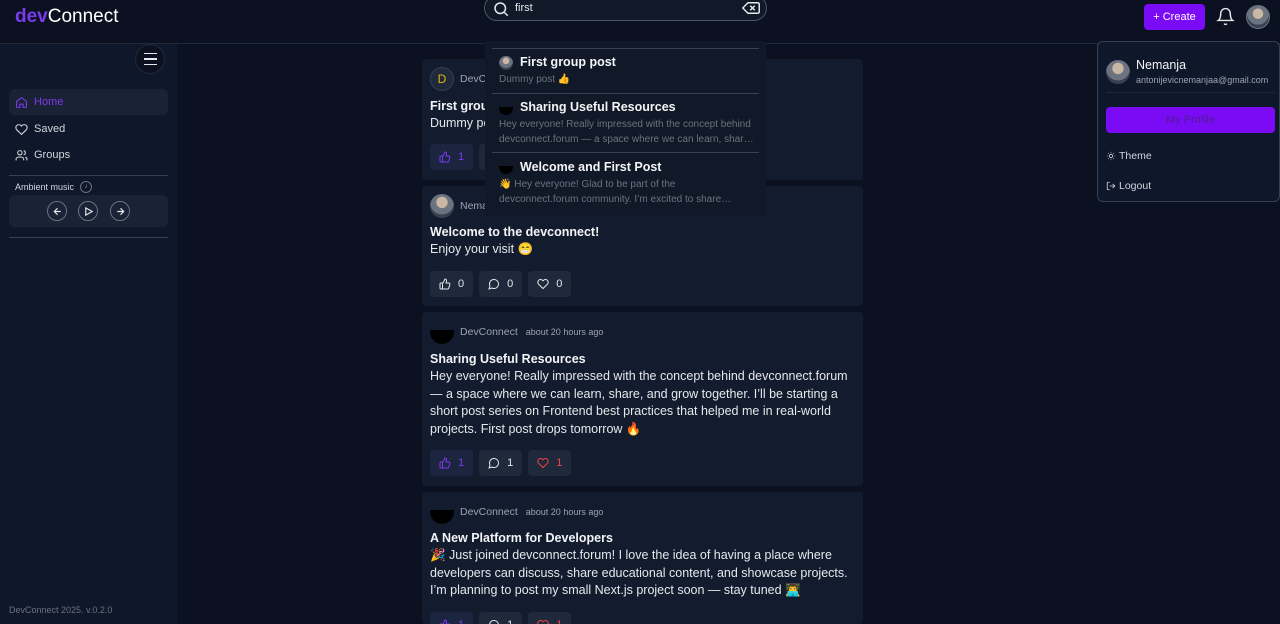 The height and width of the screenshot is (624, 1280). What do you see at coordinates (150, 59) in the screenshot?
I see `menu-toggle-button` at bounding box center [150, 59].